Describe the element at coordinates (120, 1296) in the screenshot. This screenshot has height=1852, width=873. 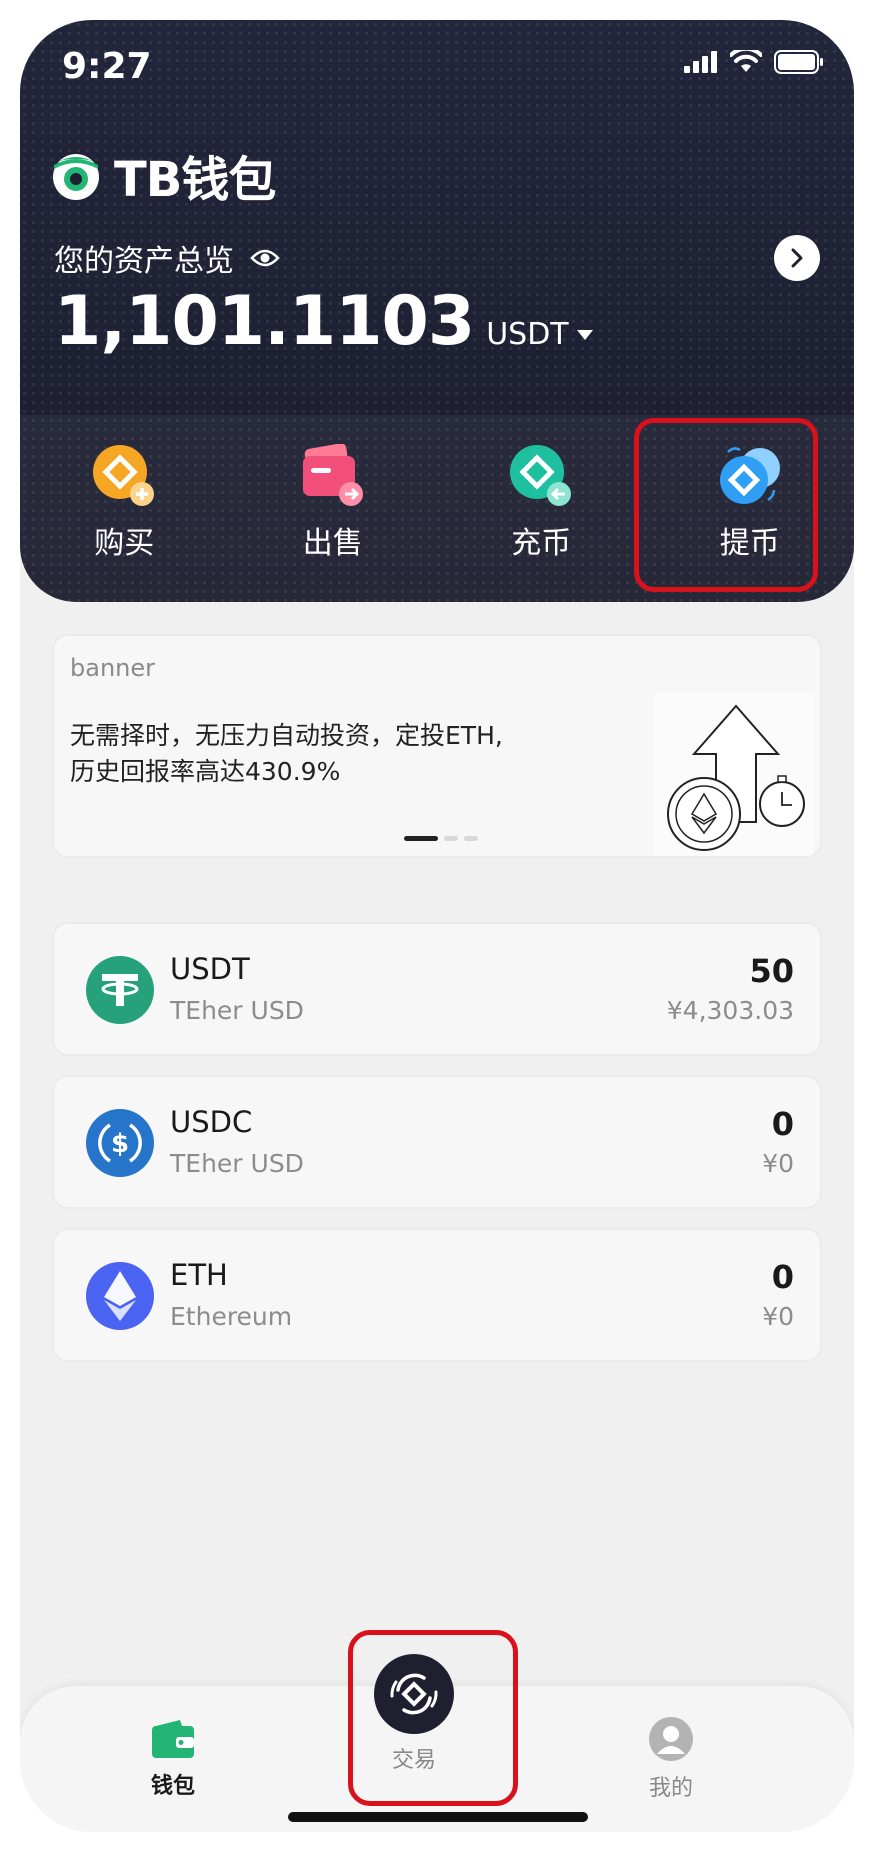
I see `ethereum-icon` at that location.